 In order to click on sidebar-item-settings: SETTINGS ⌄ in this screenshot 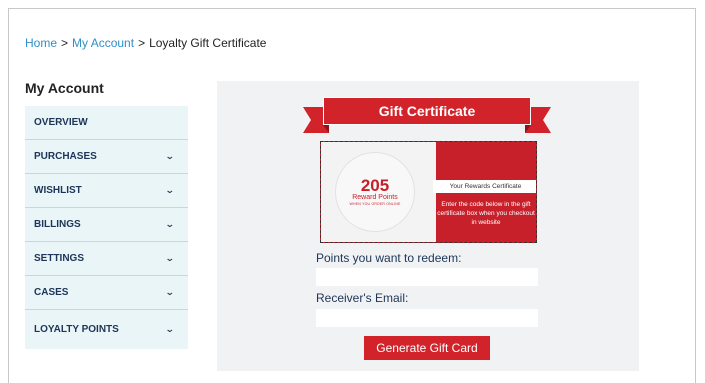, I will do `click(106, 259)`.